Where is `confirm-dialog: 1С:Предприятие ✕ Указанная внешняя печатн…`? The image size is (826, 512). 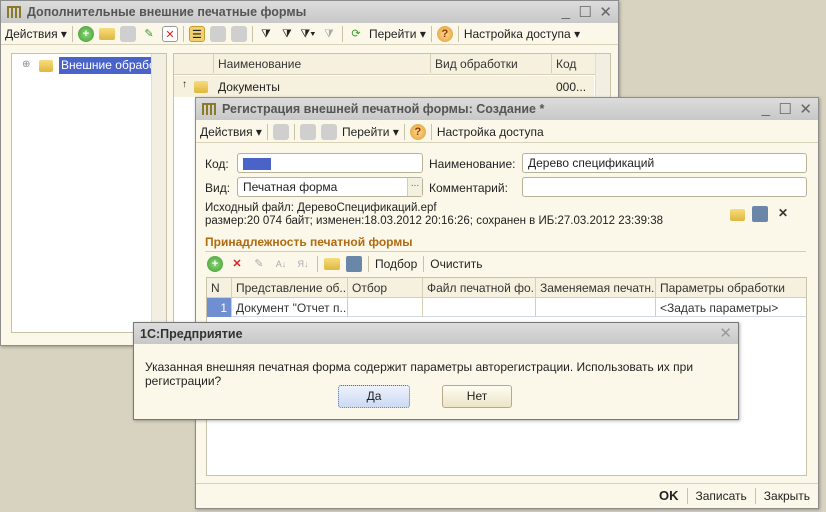 confirm-dialog: 1С:Предприятие ✕ Указанная внешняя печатн… is located at coordinates (436, 371).